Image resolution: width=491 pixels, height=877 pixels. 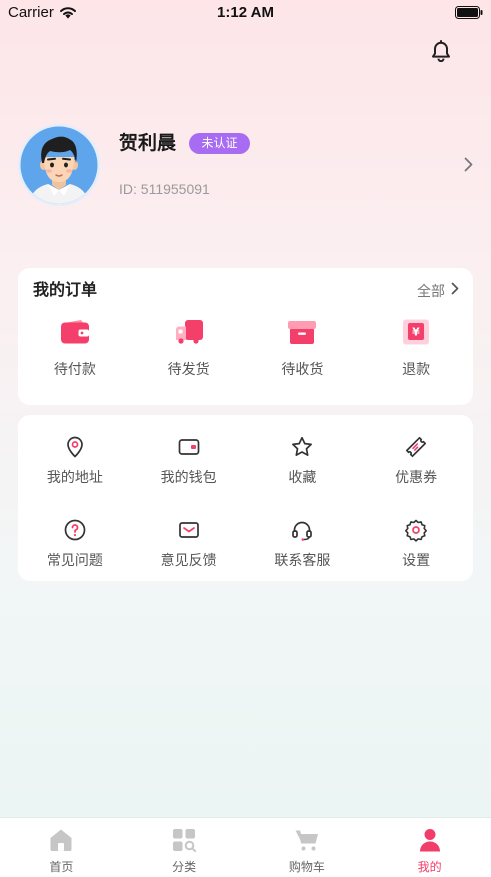 I want to click on service-faq: 常见问题, so click(x=75, y=544).